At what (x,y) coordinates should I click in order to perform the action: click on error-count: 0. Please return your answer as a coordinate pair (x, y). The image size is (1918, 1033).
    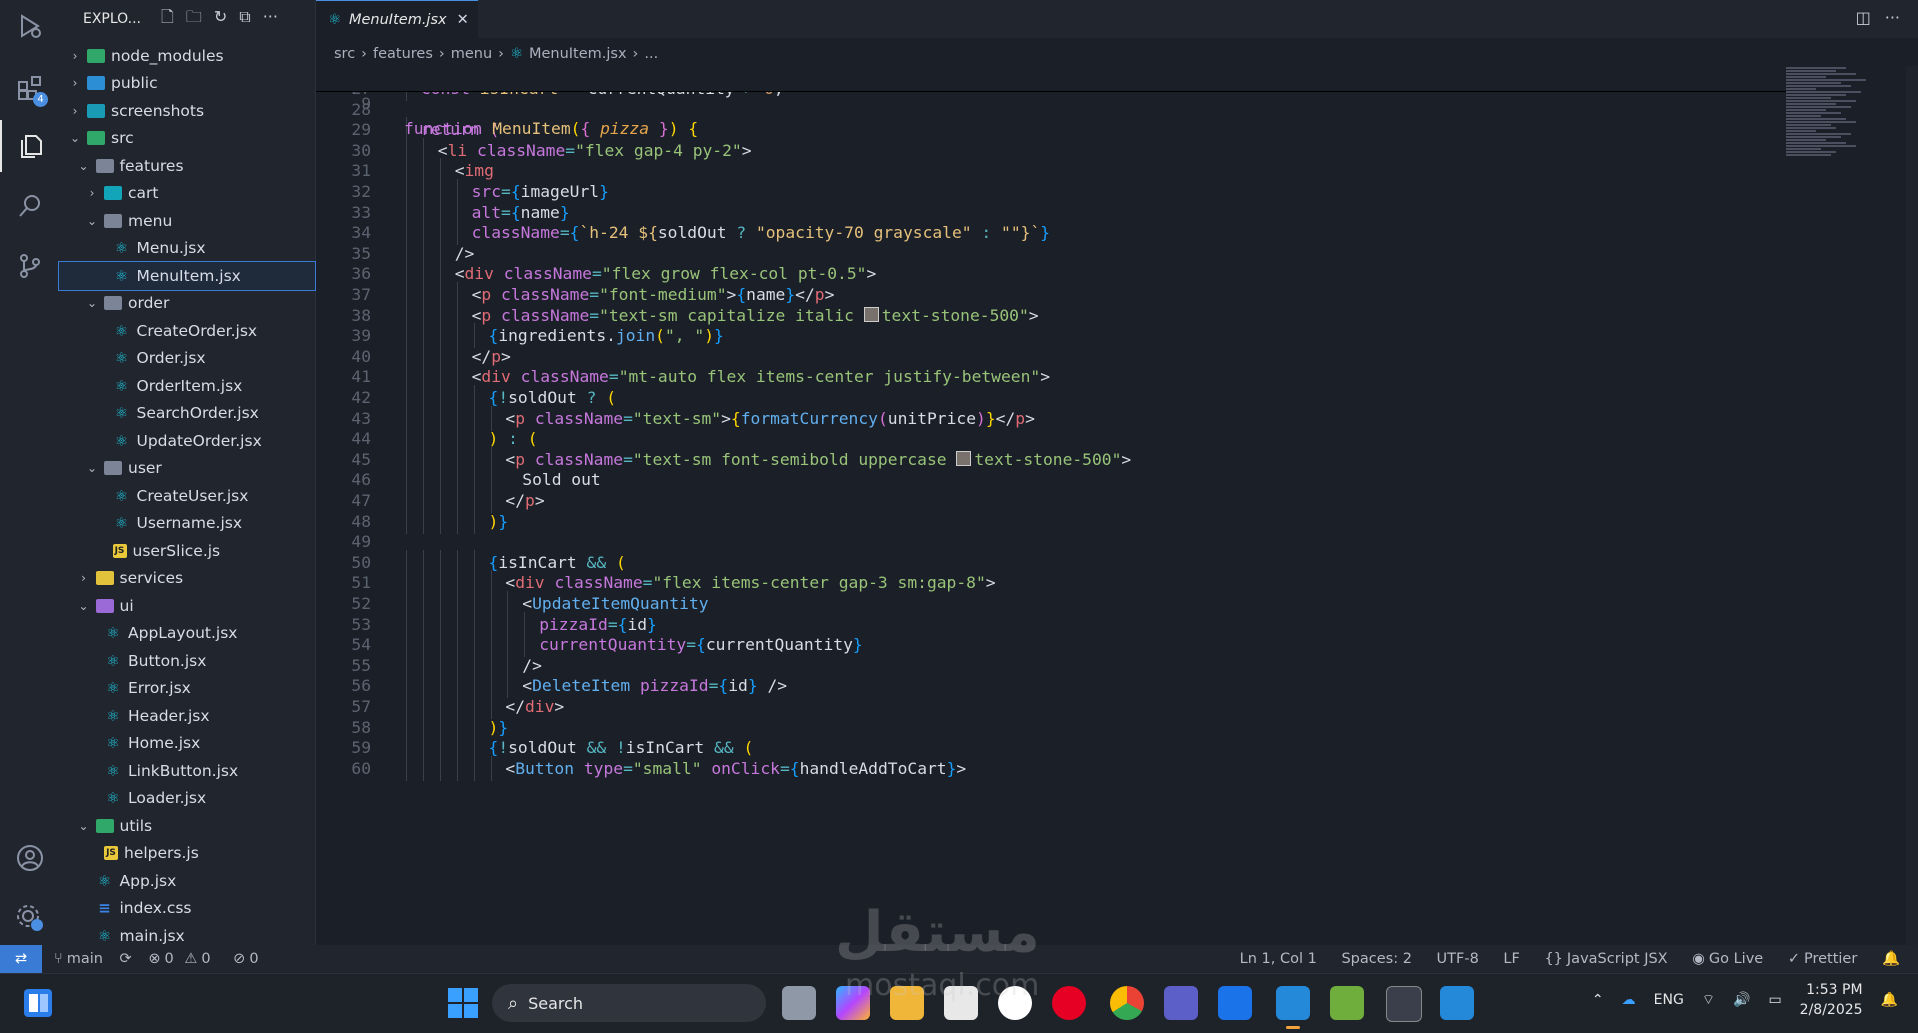
    Looking at the image, I should click on (168, 959).